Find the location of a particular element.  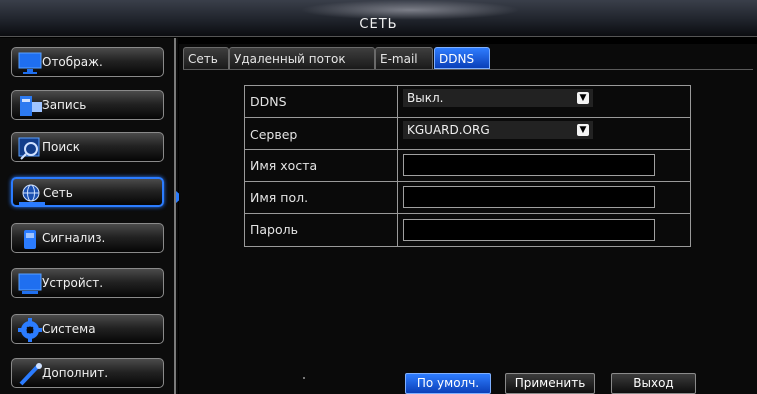

hostname-label: Имя хоста is located at coordinates (284, 165).